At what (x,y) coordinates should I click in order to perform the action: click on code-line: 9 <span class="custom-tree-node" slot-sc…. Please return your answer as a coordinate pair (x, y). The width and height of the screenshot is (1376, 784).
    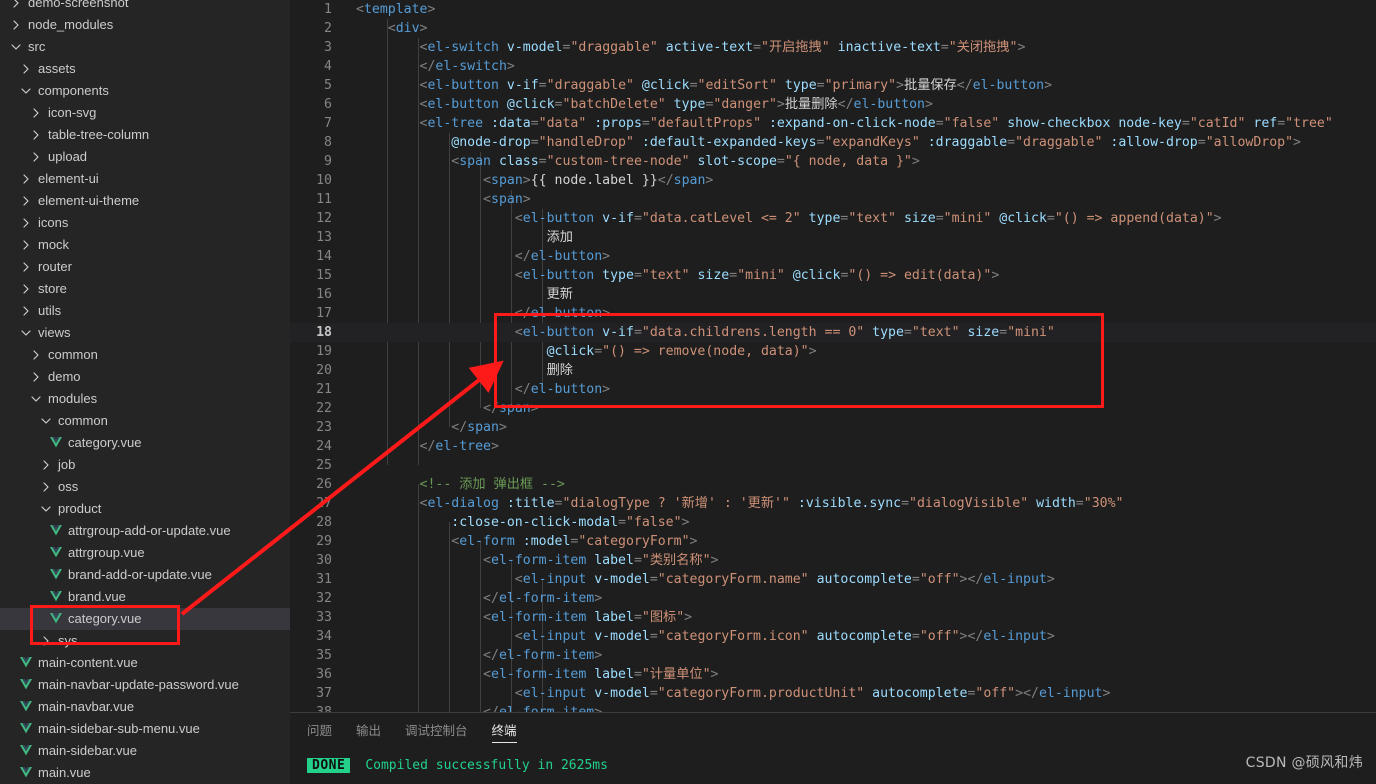
    Looking at the image, I should click on (833, 161).